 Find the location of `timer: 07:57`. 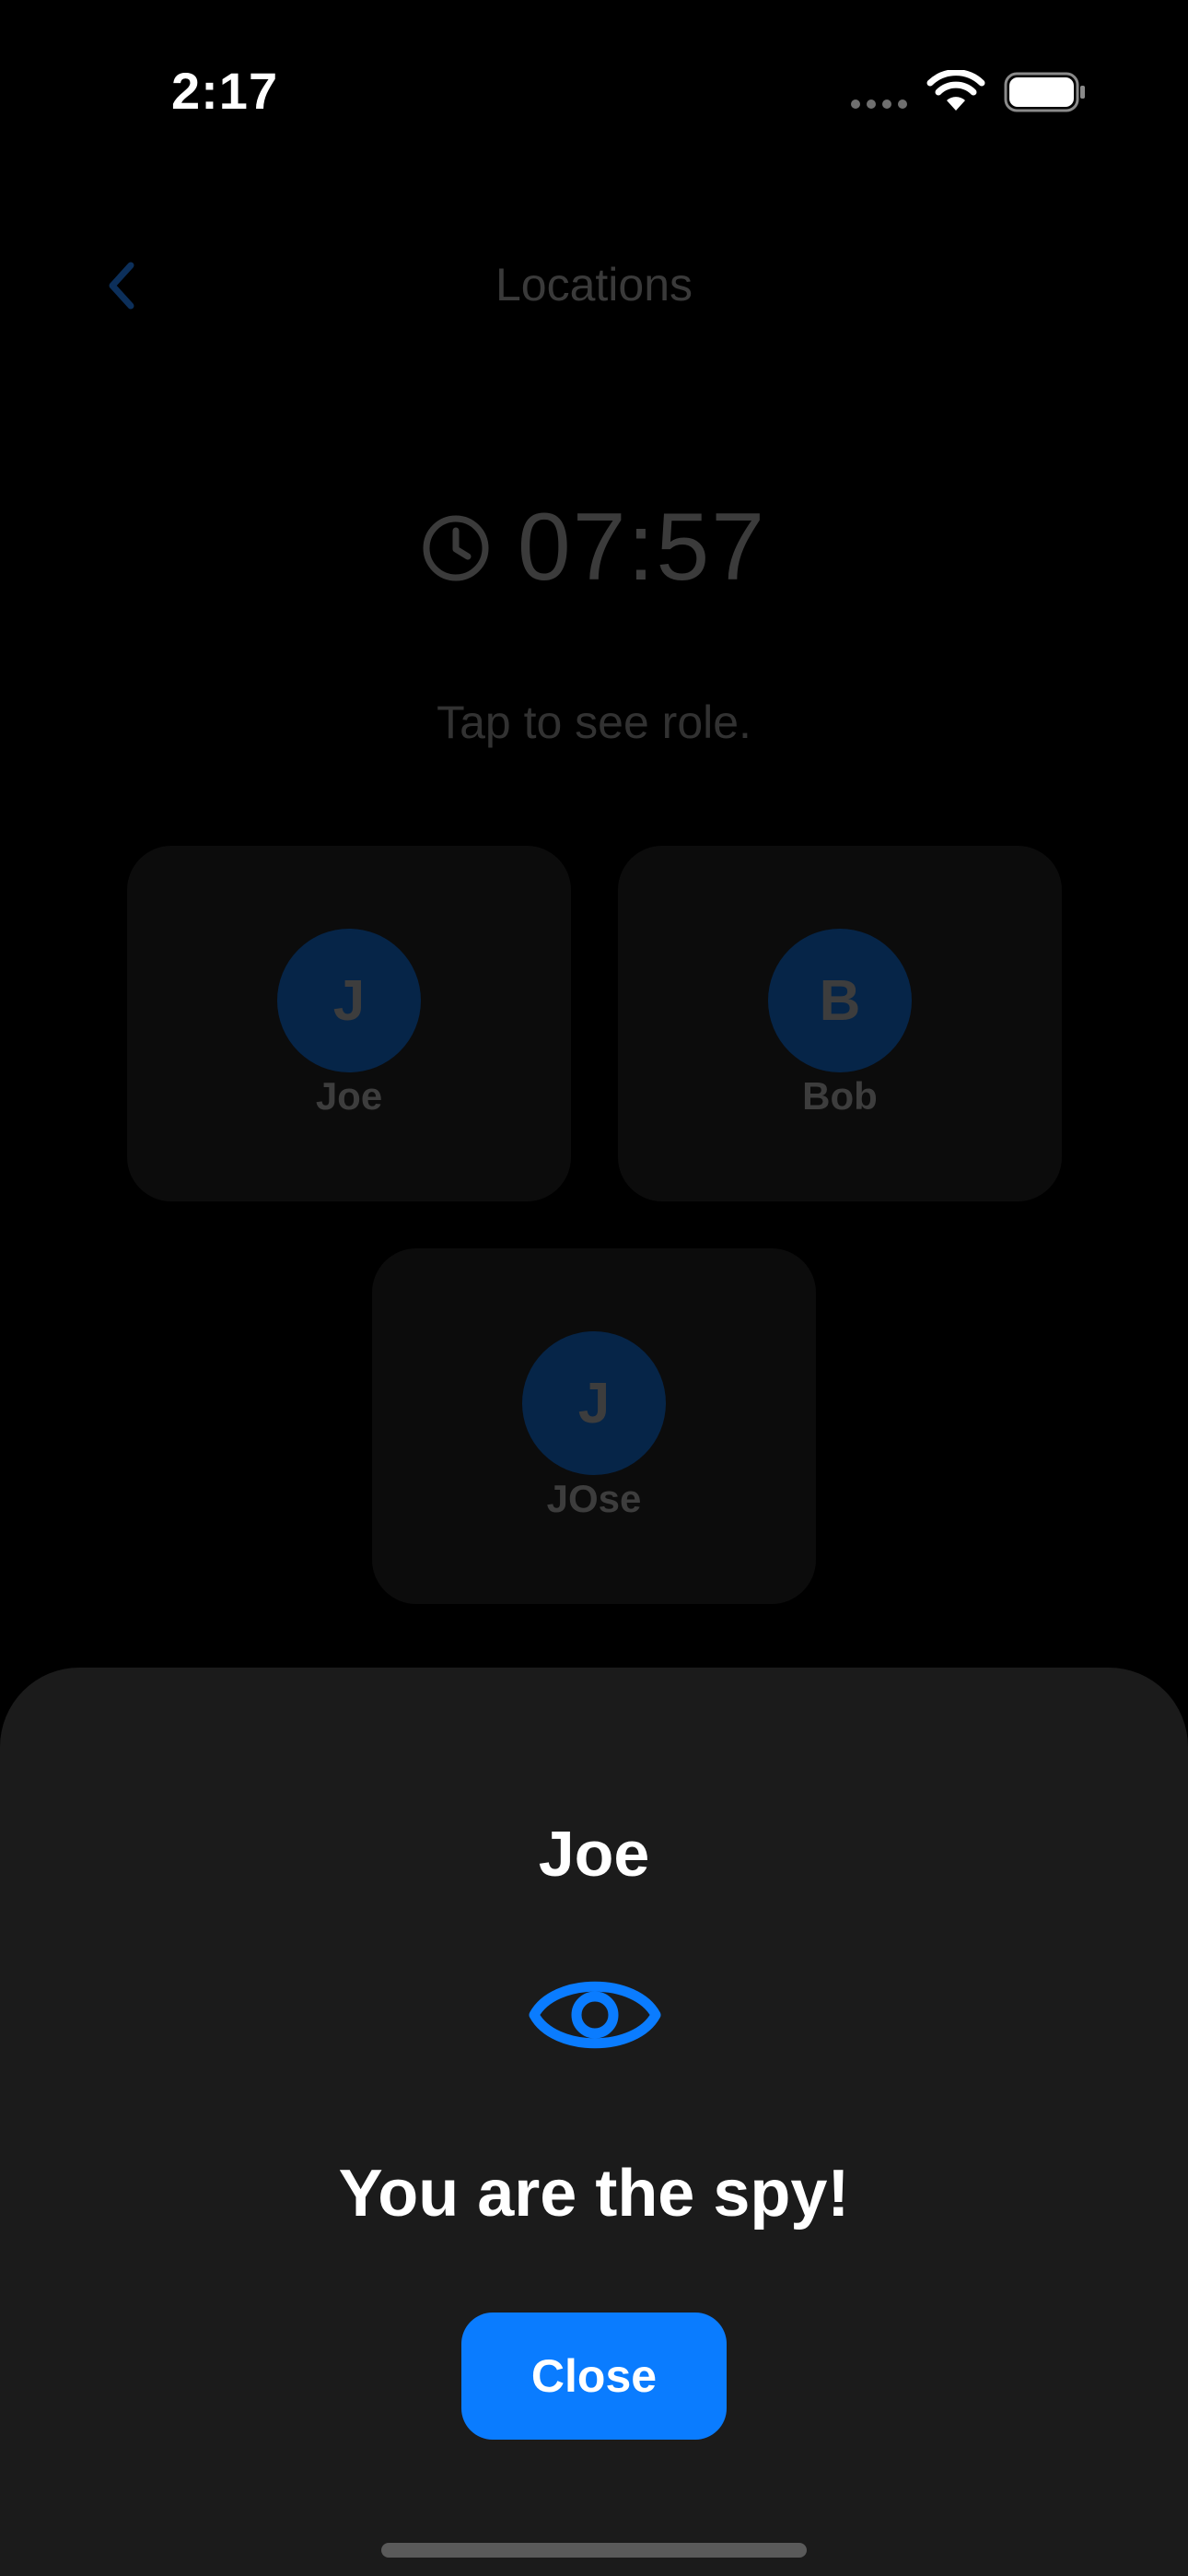

timer: 07:57 is located at coordinates (594, 548).